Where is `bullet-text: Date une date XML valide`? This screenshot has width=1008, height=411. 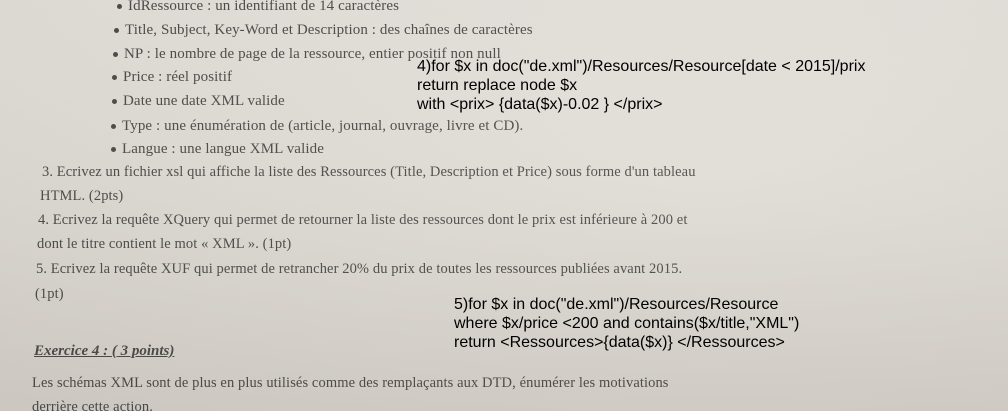 bullet-text: Date une date XML valide is located at coordinates (204, 101).